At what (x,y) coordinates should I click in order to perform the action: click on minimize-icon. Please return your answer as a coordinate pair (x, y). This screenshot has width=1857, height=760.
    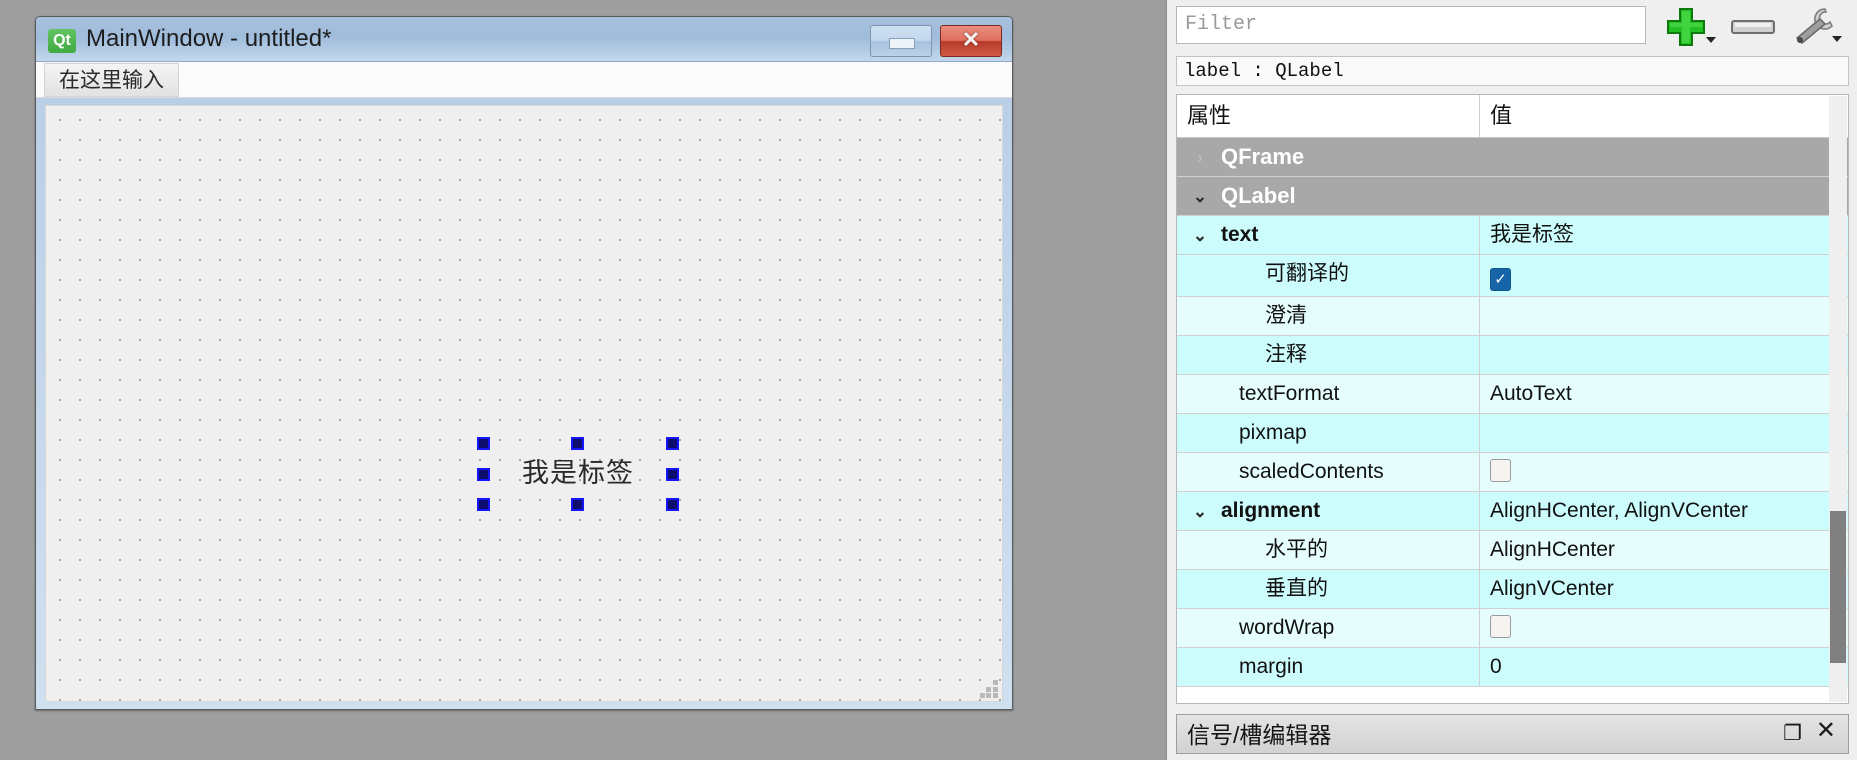
    Looking at the image, I should click on (902, 43).